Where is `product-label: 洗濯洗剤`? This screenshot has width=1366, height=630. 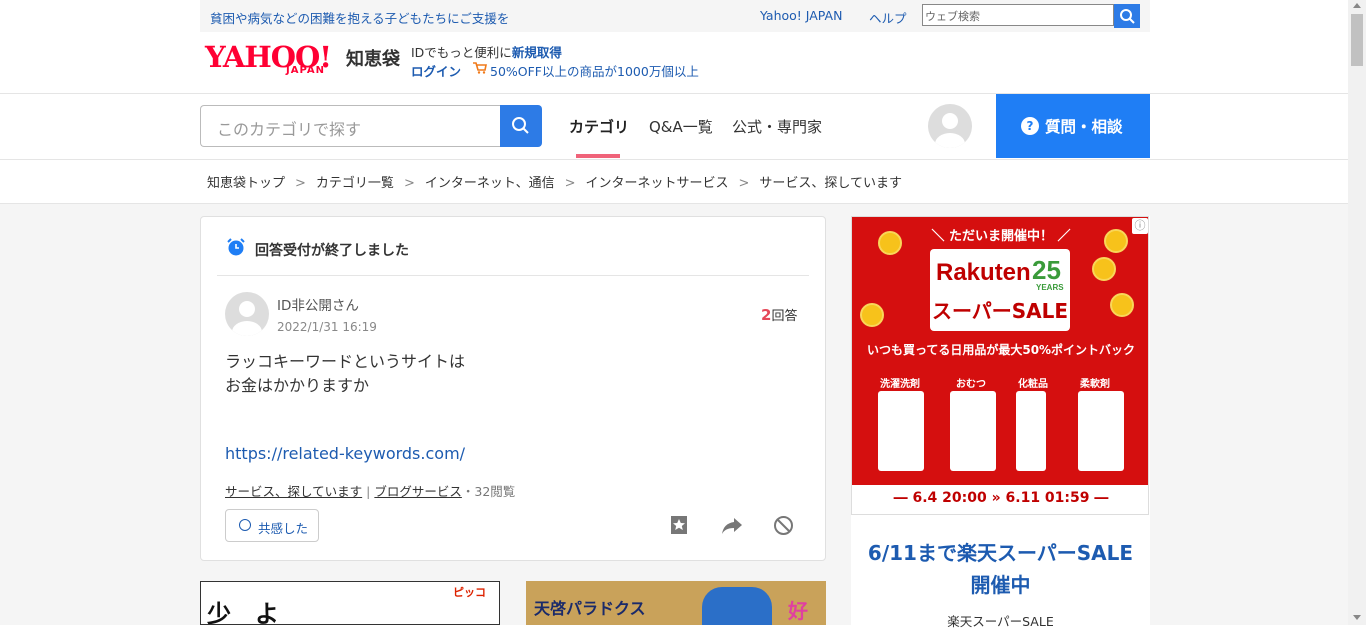
product-label: 洗濯洗剤 is located at coordinates (900, 384).